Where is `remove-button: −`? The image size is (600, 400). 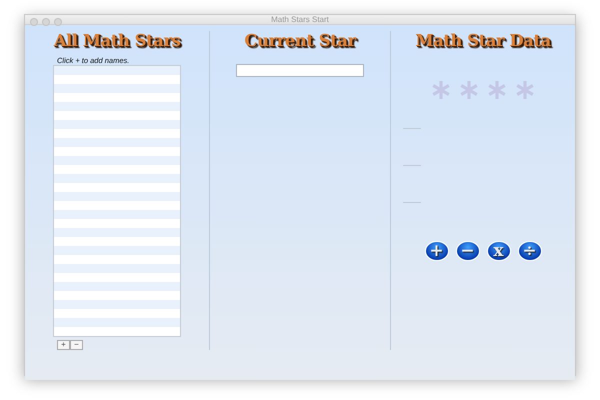 remove-button: − is located at coordinates (76, 345).